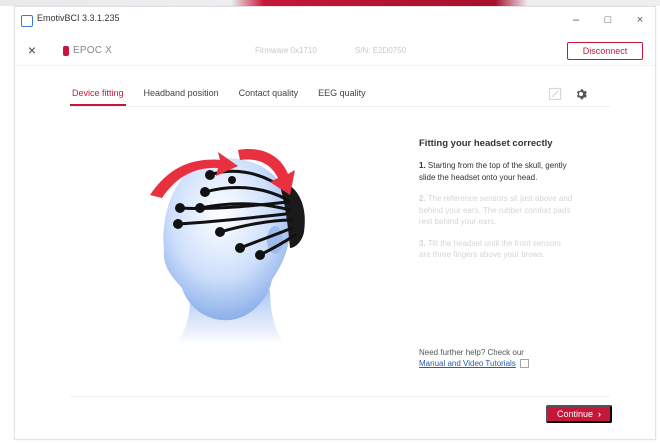 The image size is (660, 443). Describe the element at coordinates (342, 97) in the screenshot. I see `tab-eeg-quality: EEG quality` at that location.